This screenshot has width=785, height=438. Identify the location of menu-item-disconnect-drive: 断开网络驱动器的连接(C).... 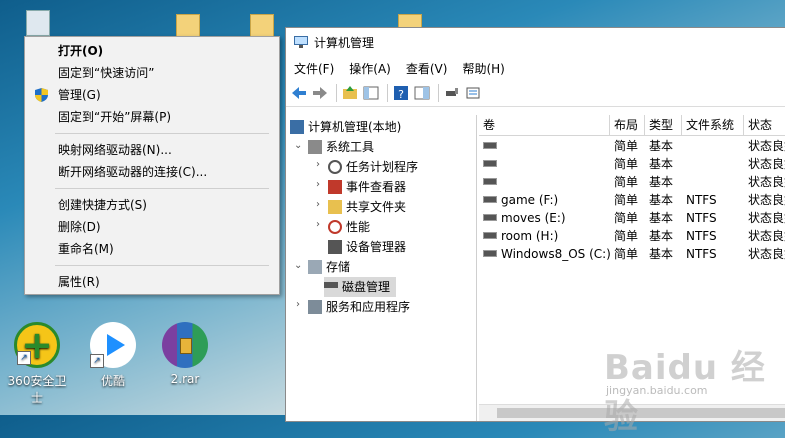
(152, 172).